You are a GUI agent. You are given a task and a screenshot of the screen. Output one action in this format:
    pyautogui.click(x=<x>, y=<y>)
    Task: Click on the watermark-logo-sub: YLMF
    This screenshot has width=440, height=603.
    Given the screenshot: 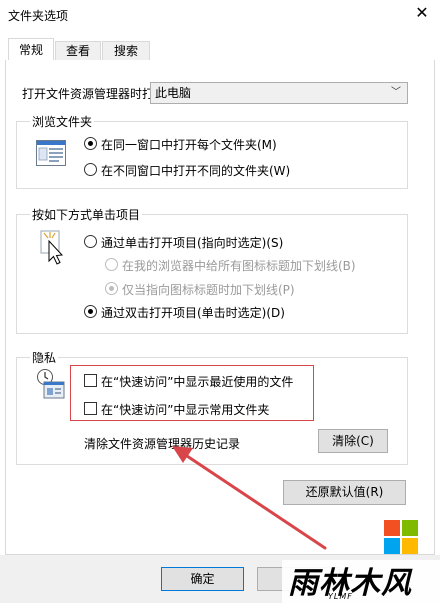 What is the action you would take?
    pyautogui.click(x=340, y=596)
    